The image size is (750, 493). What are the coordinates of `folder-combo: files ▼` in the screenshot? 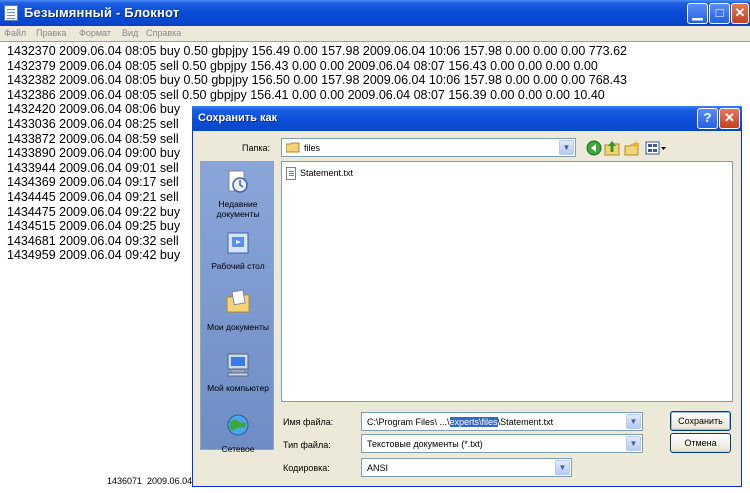 It's located at (428, 147).